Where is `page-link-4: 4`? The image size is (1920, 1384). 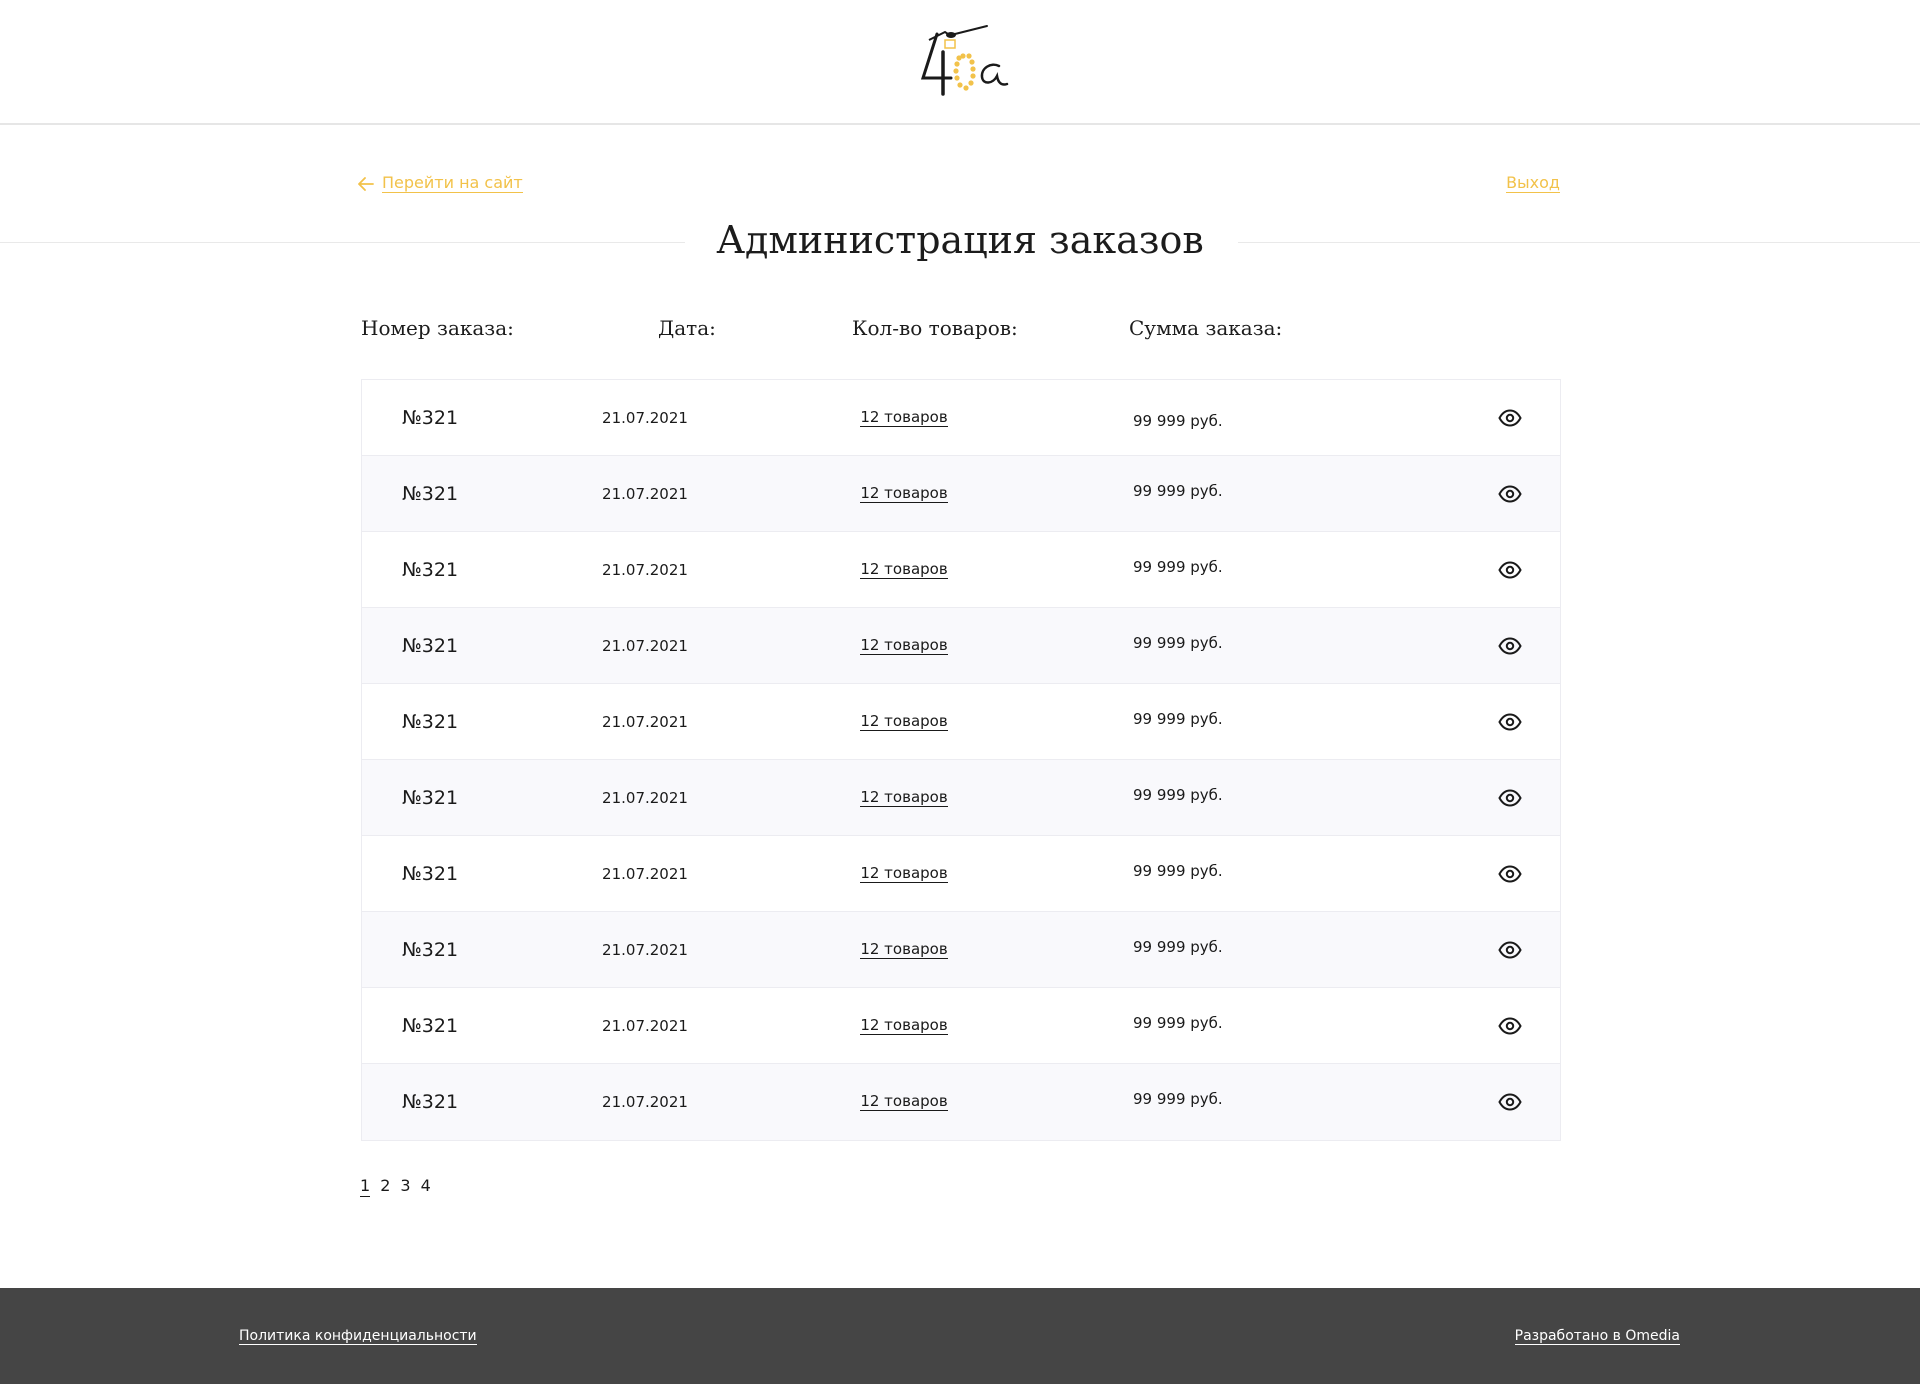 page-link-4: 4 is located at coordinates (426, 1186).